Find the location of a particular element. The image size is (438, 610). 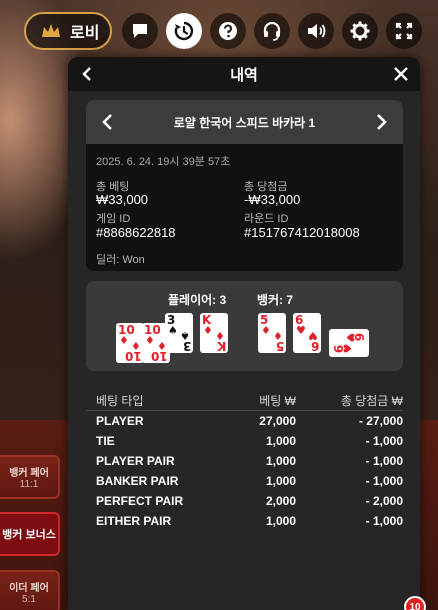

playing-card: 5 ♦ 5 ♦ is located at coordinates (272, 333).